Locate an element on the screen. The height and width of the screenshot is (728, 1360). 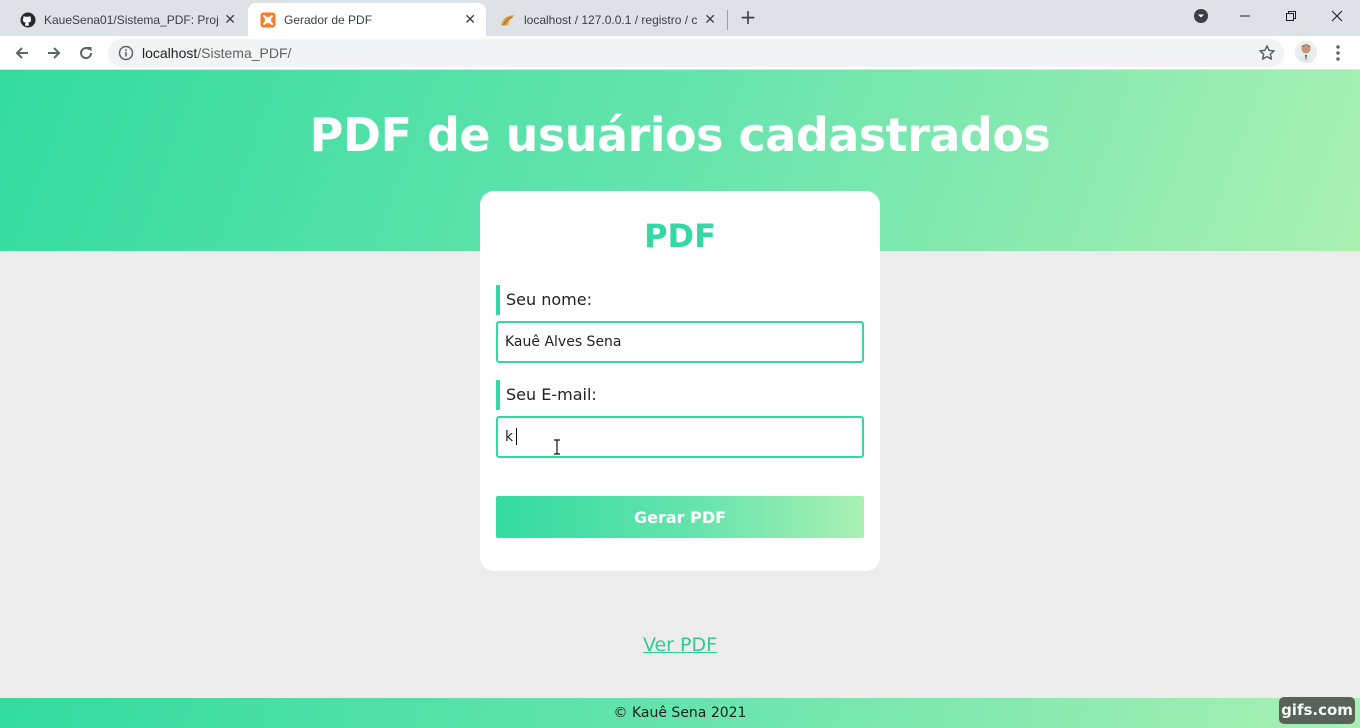
more-menu-icon is located at coordinates (1338, 53).